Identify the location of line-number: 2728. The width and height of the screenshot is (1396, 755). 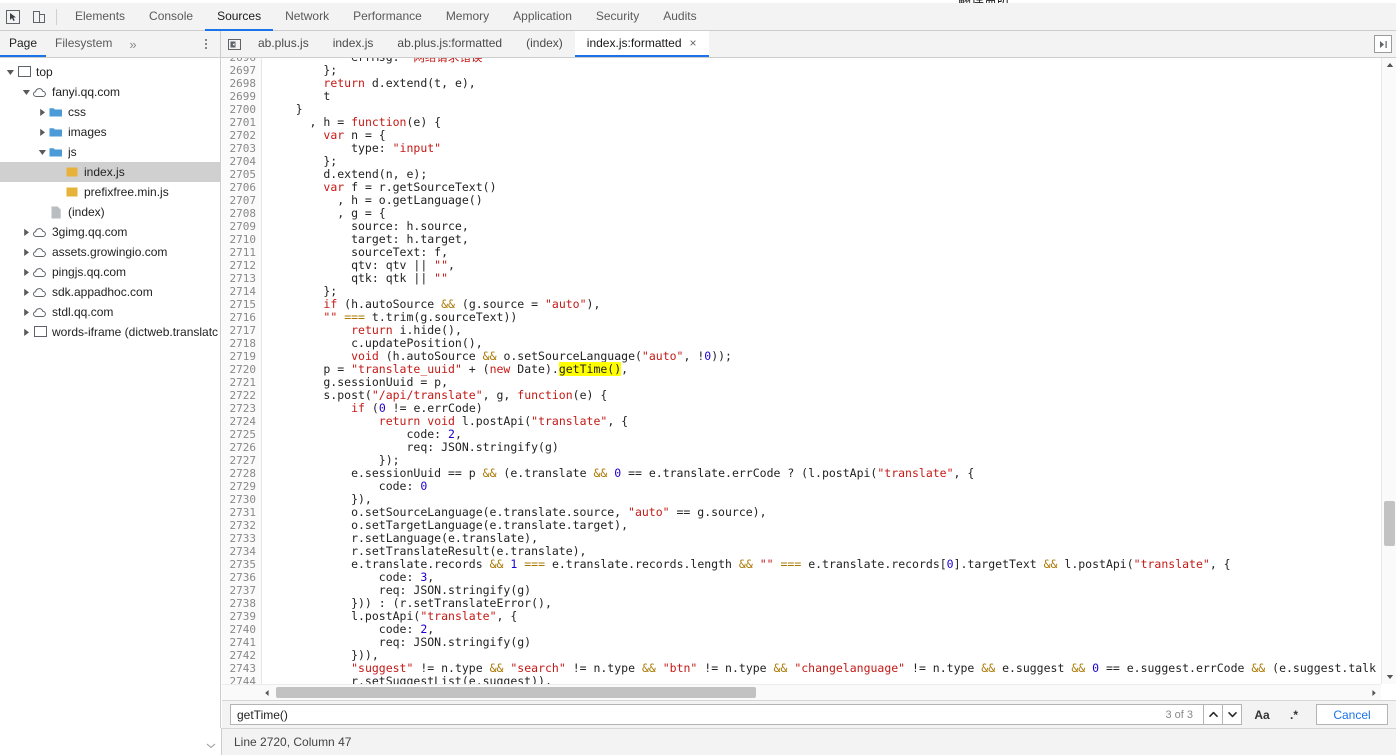
(239, 473).